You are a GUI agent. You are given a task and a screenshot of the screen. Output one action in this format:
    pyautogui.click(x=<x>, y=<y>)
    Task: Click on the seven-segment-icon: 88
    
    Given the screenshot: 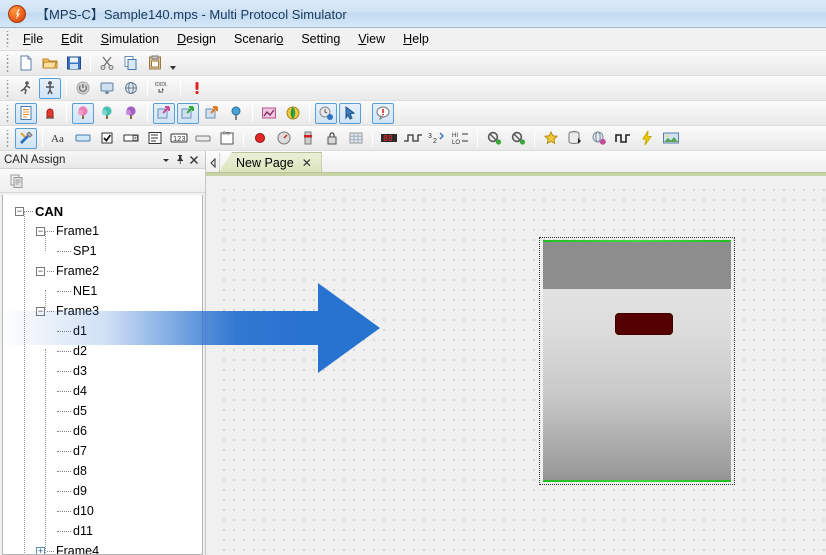 What is the action you would take?
    pyautogui.click(x=389, y=138)
    